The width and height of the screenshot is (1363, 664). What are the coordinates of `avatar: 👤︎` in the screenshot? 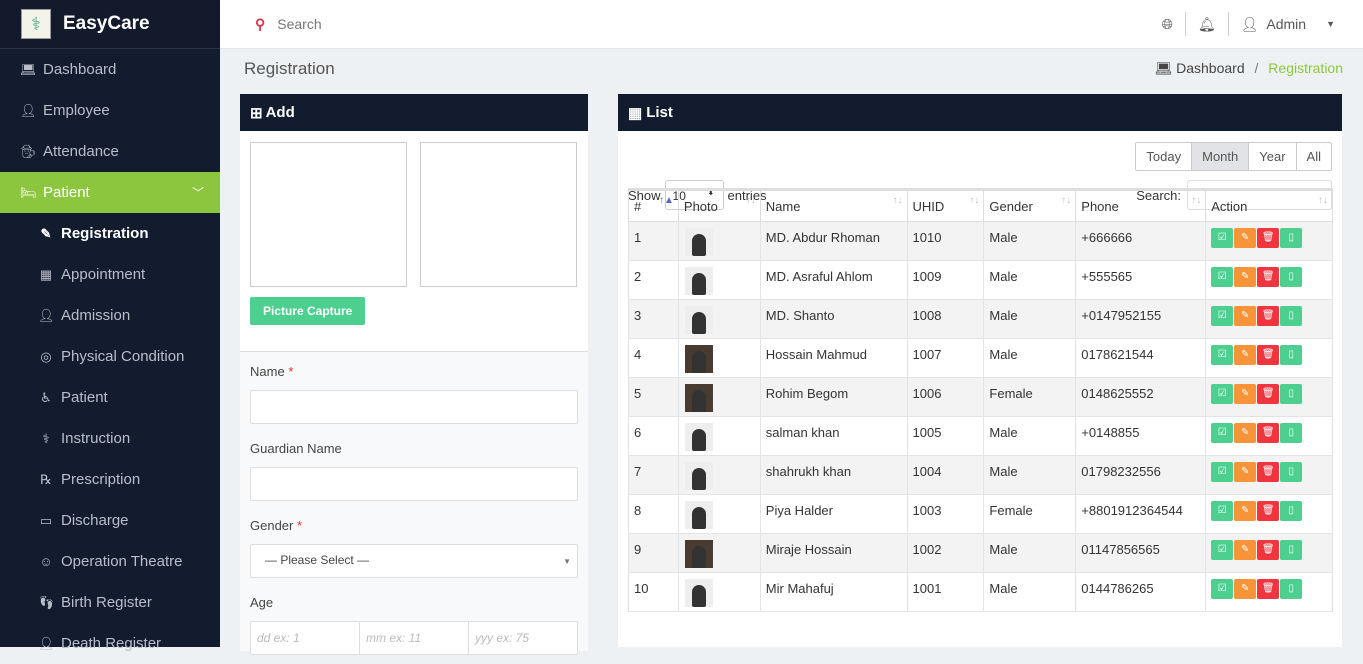 It's located at (1250, 24).